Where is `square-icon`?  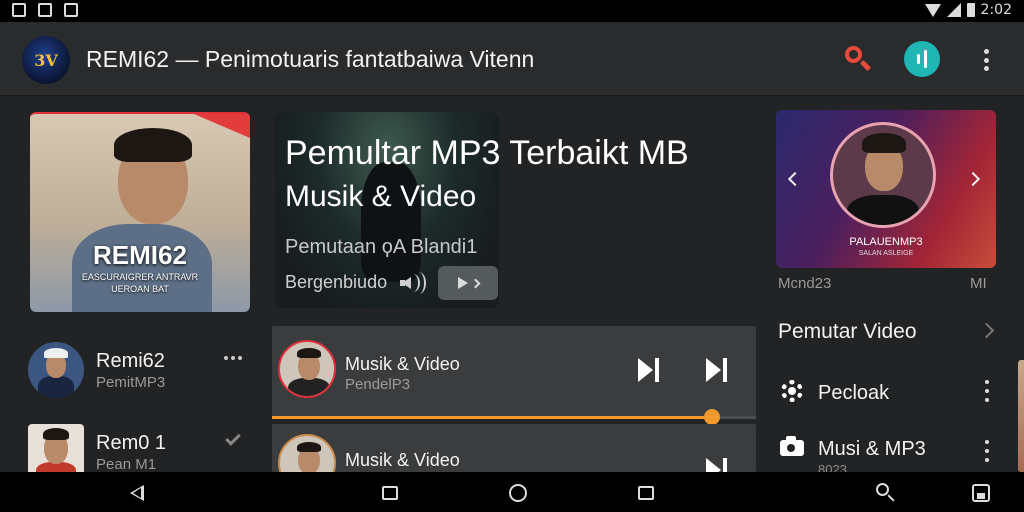 square-icon is located at coordinates (390, 493).